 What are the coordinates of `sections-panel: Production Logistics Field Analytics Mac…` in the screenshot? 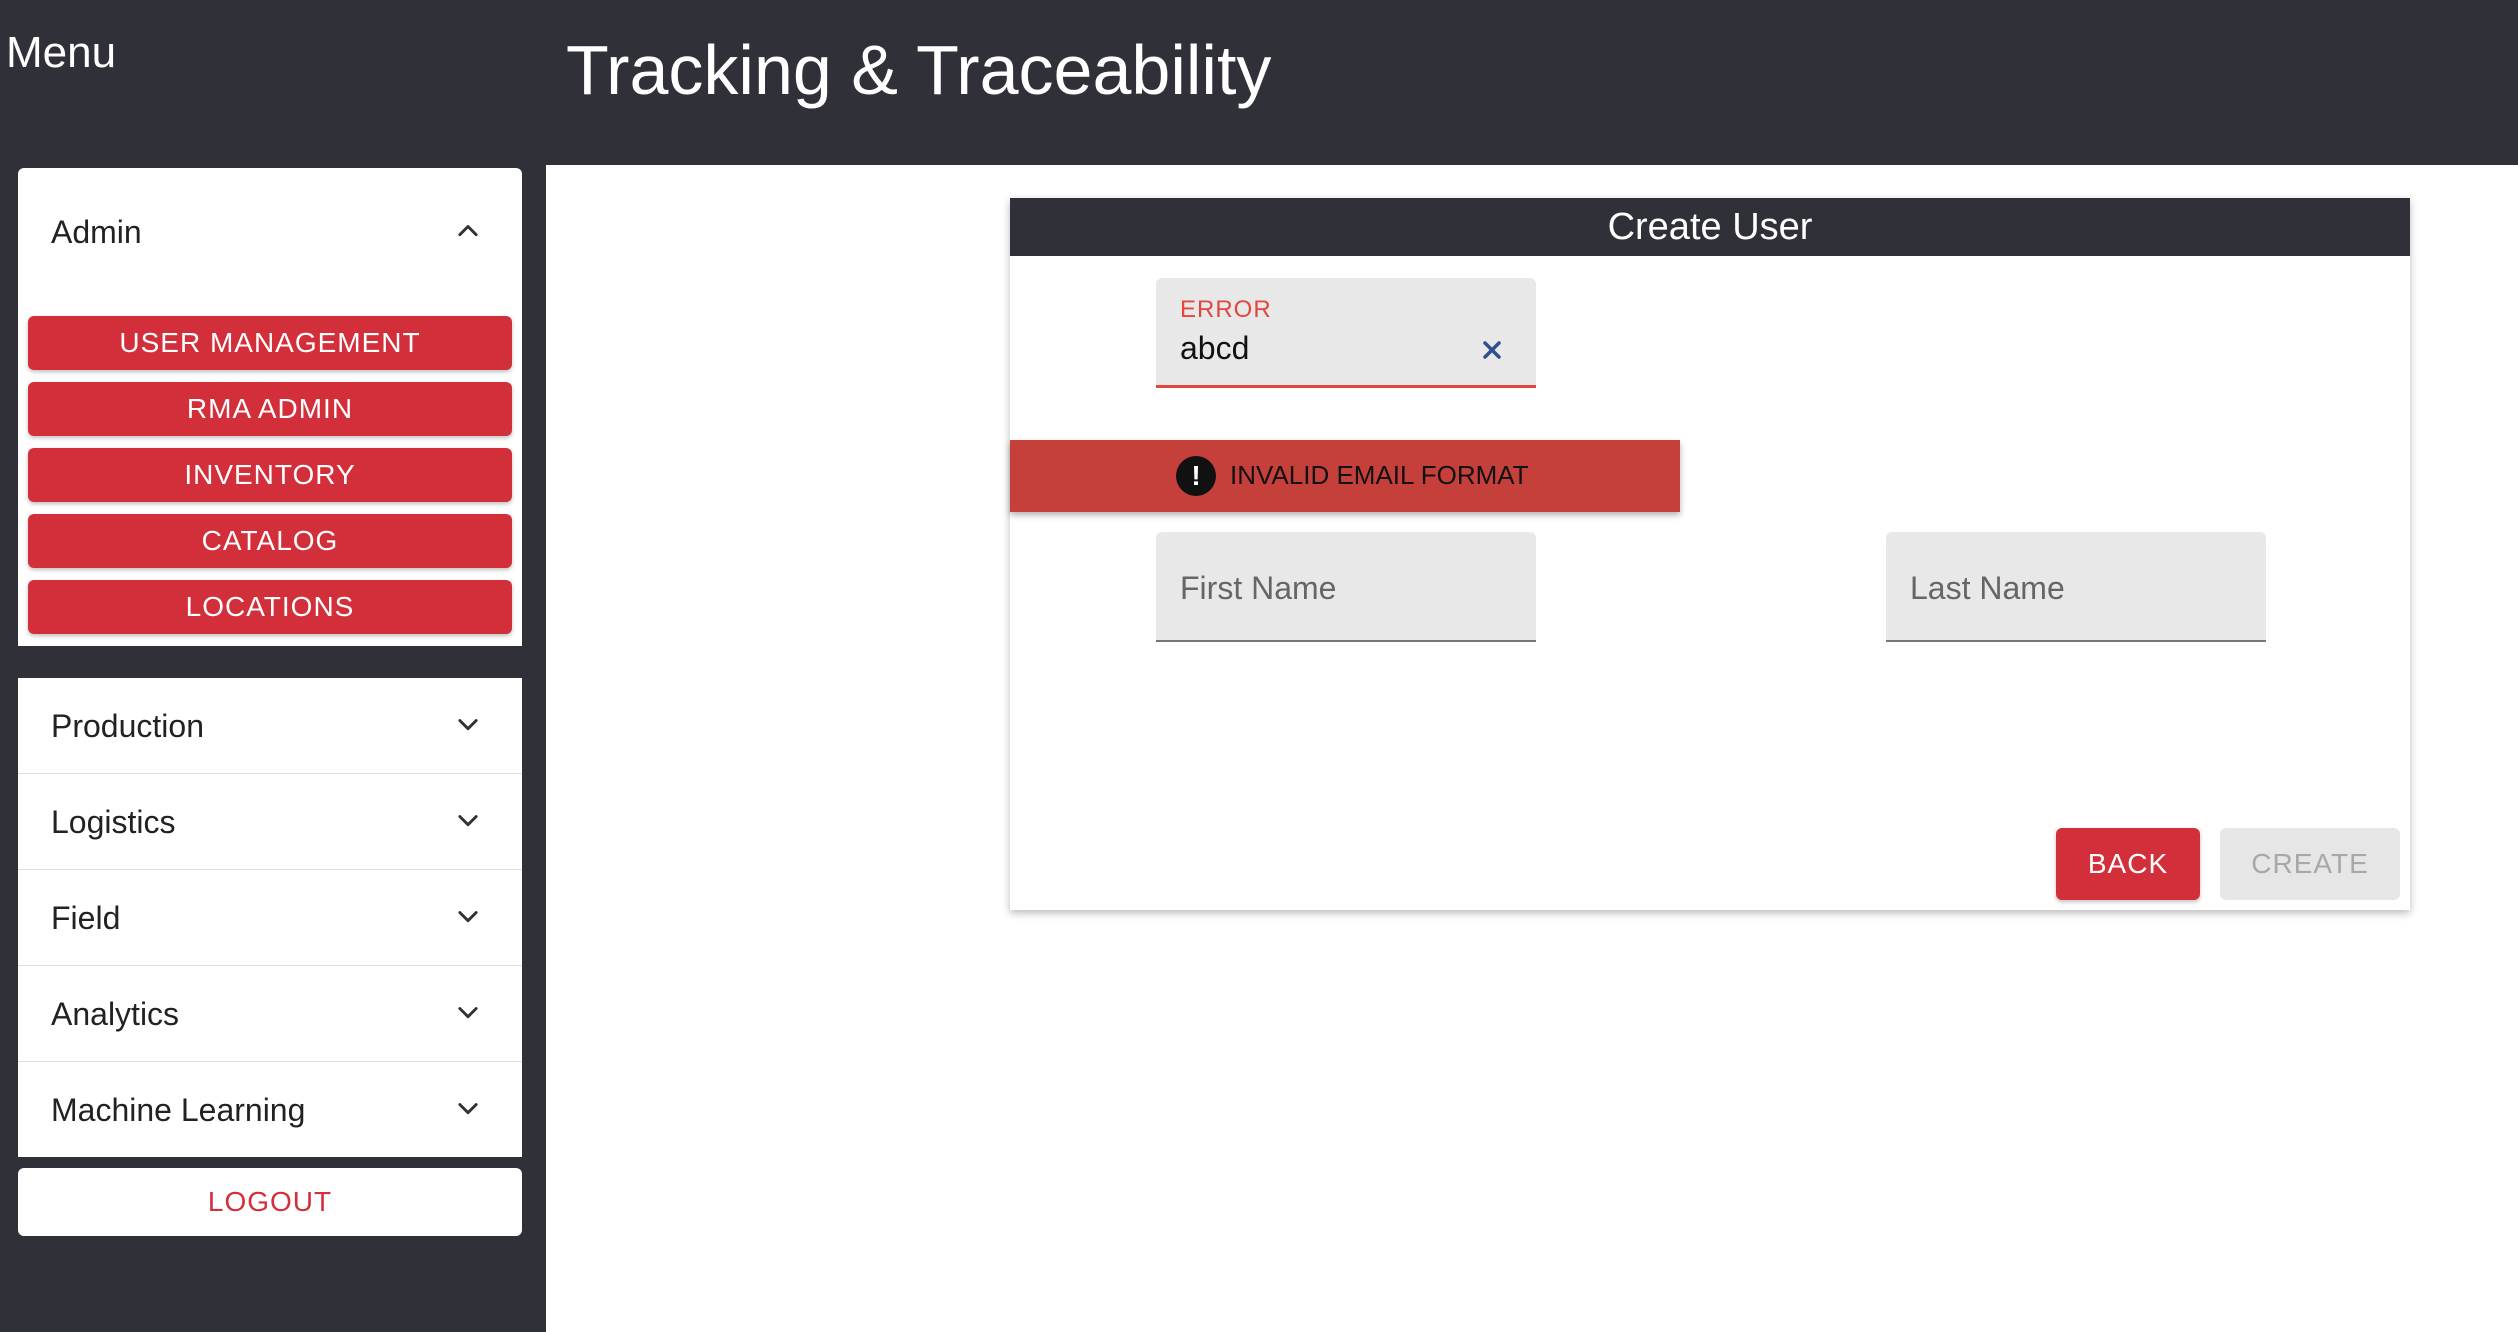 It's located at (270, 917).